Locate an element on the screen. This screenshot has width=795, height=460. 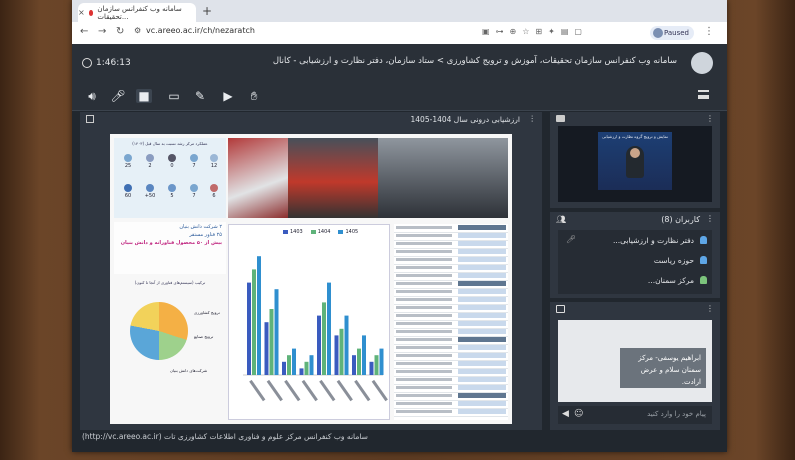
page-icon is located at coordinates (90, 119).